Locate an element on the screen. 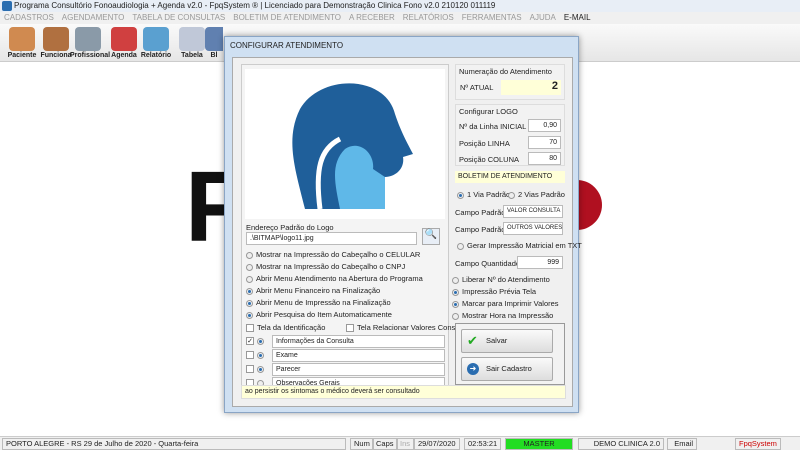 This screenshot has height=450, width=800. toolbar-funciona: Funciona is located at coordinates (56, 43).